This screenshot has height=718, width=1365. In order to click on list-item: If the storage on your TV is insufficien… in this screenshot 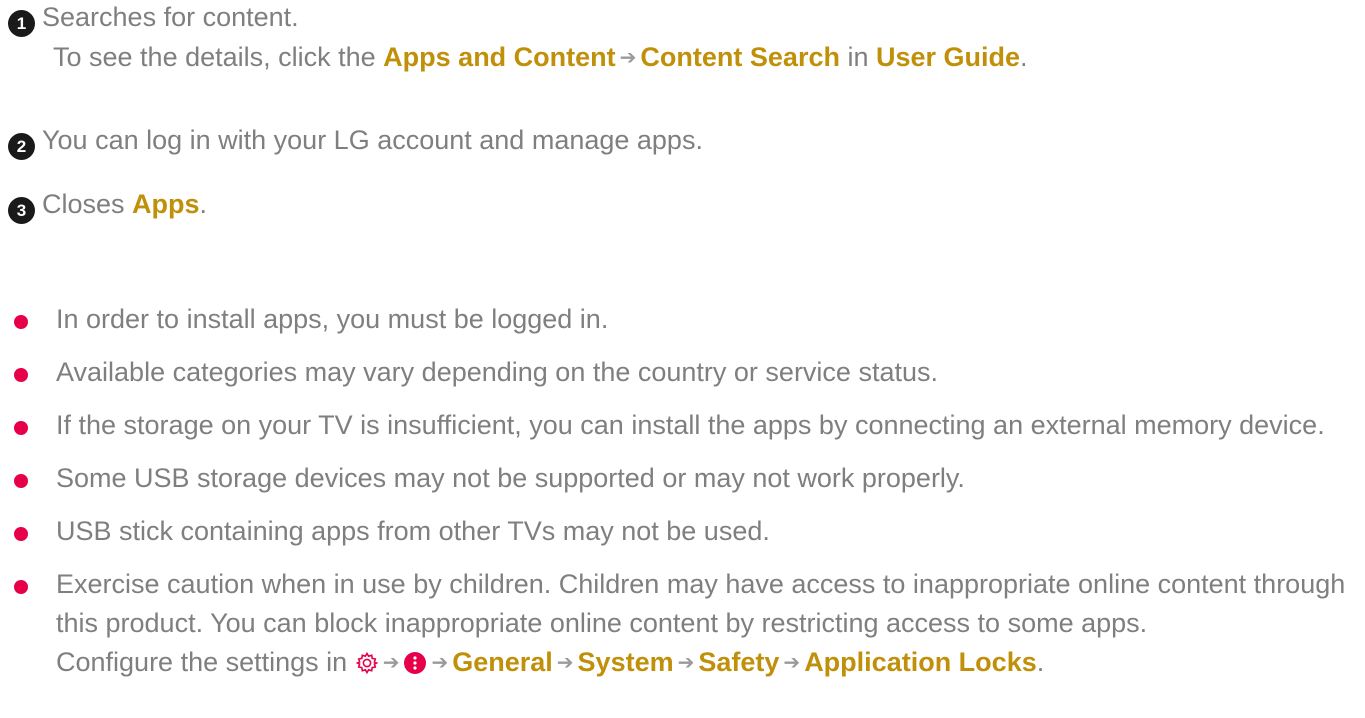, I will do `click(684, 425)`.